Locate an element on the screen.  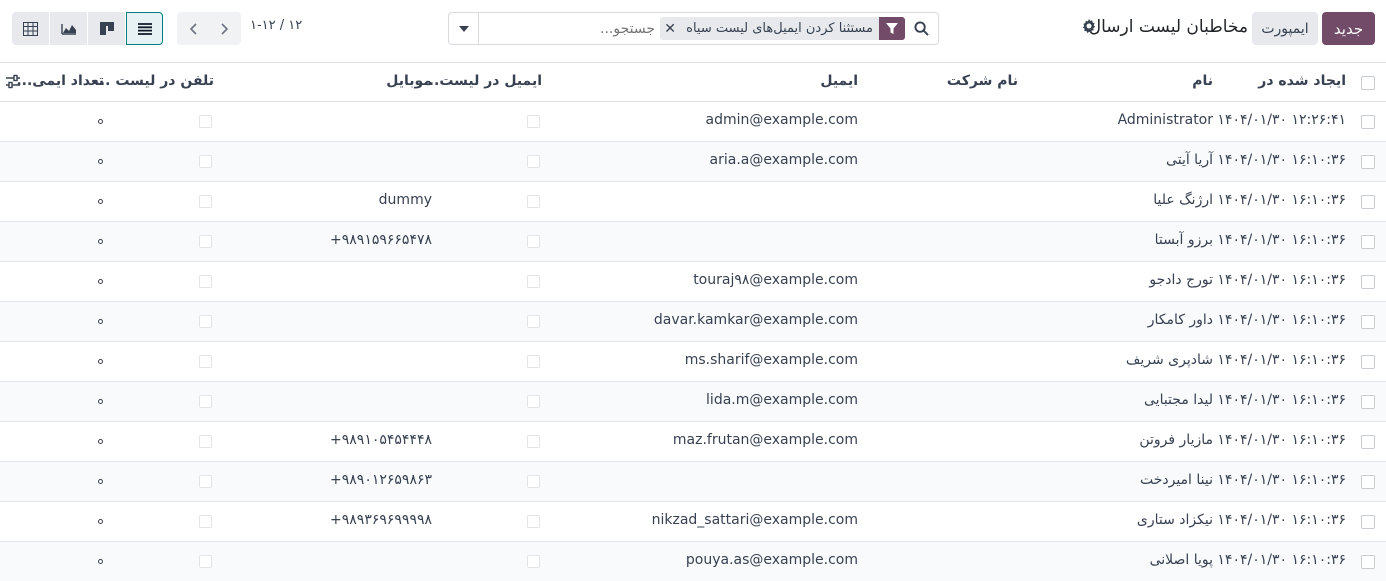
area-chart-icon is located at coordinates (68, 29).